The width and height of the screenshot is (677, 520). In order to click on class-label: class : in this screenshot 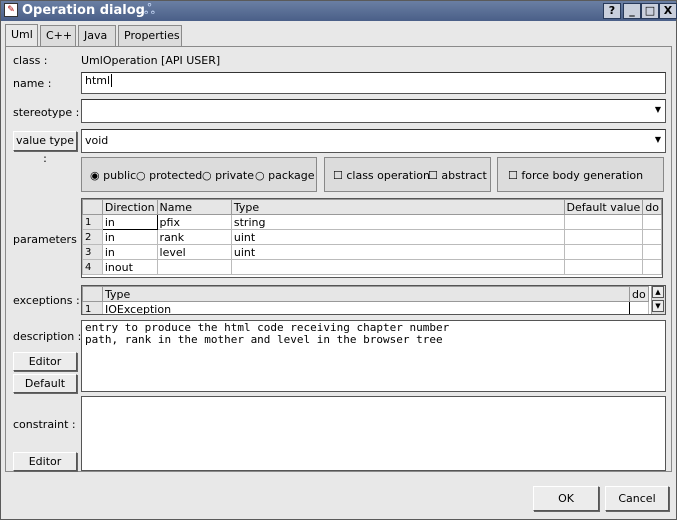, I will do `click(30, 60)`.